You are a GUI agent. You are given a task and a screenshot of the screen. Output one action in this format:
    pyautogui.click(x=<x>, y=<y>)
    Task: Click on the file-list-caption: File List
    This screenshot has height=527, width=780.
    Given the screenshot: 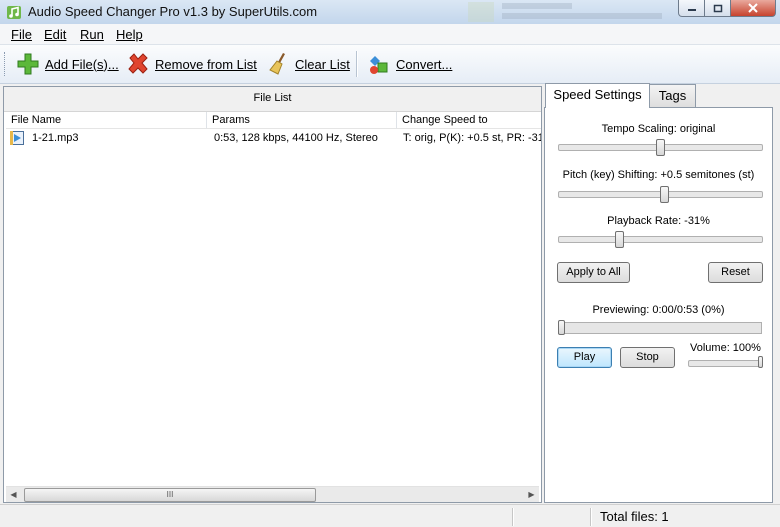 What is the action you would take?
    pyautogui.click(x=272, y=99)
    